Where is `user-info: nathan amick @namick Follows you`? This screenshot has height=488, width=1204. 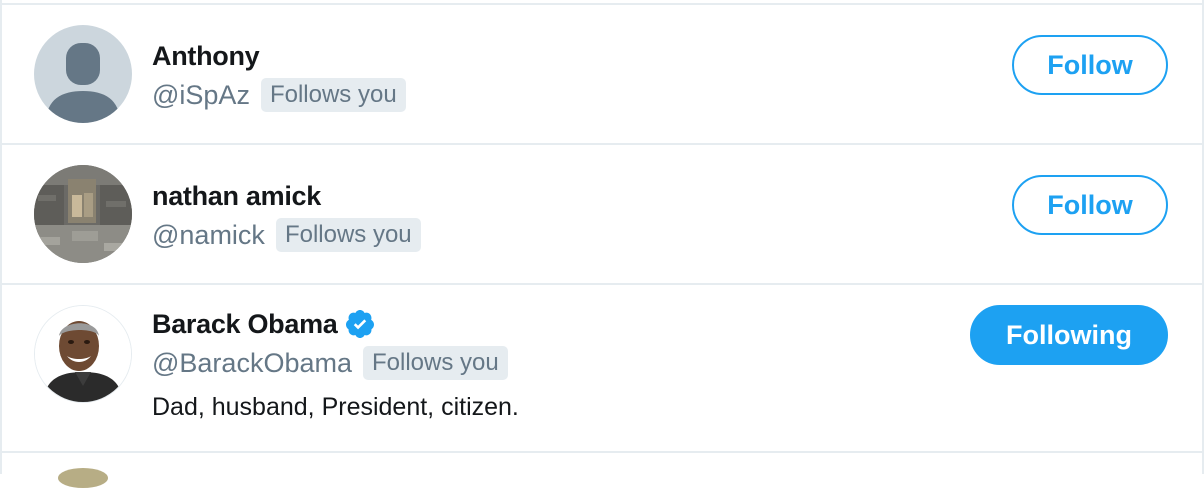 user-info: nathan amick @namick Follows you is located at coordinates (286, 217).